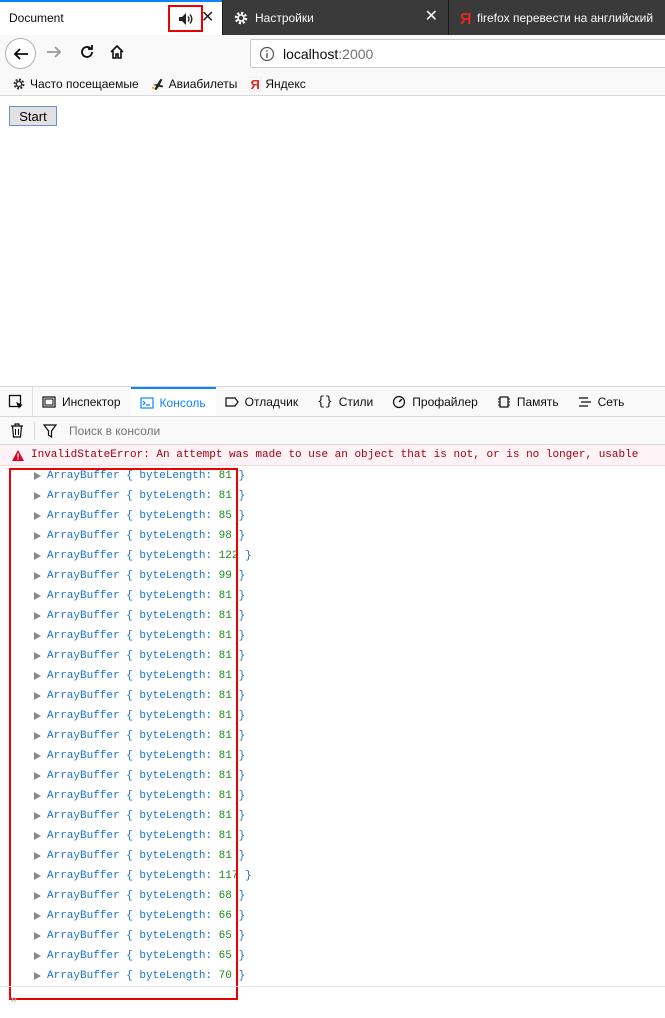 This screenshot has width=665, height=1018. I want to click on console-log-entry: ArrayBuffer { byteLength: 98 }, so click(332, 536).